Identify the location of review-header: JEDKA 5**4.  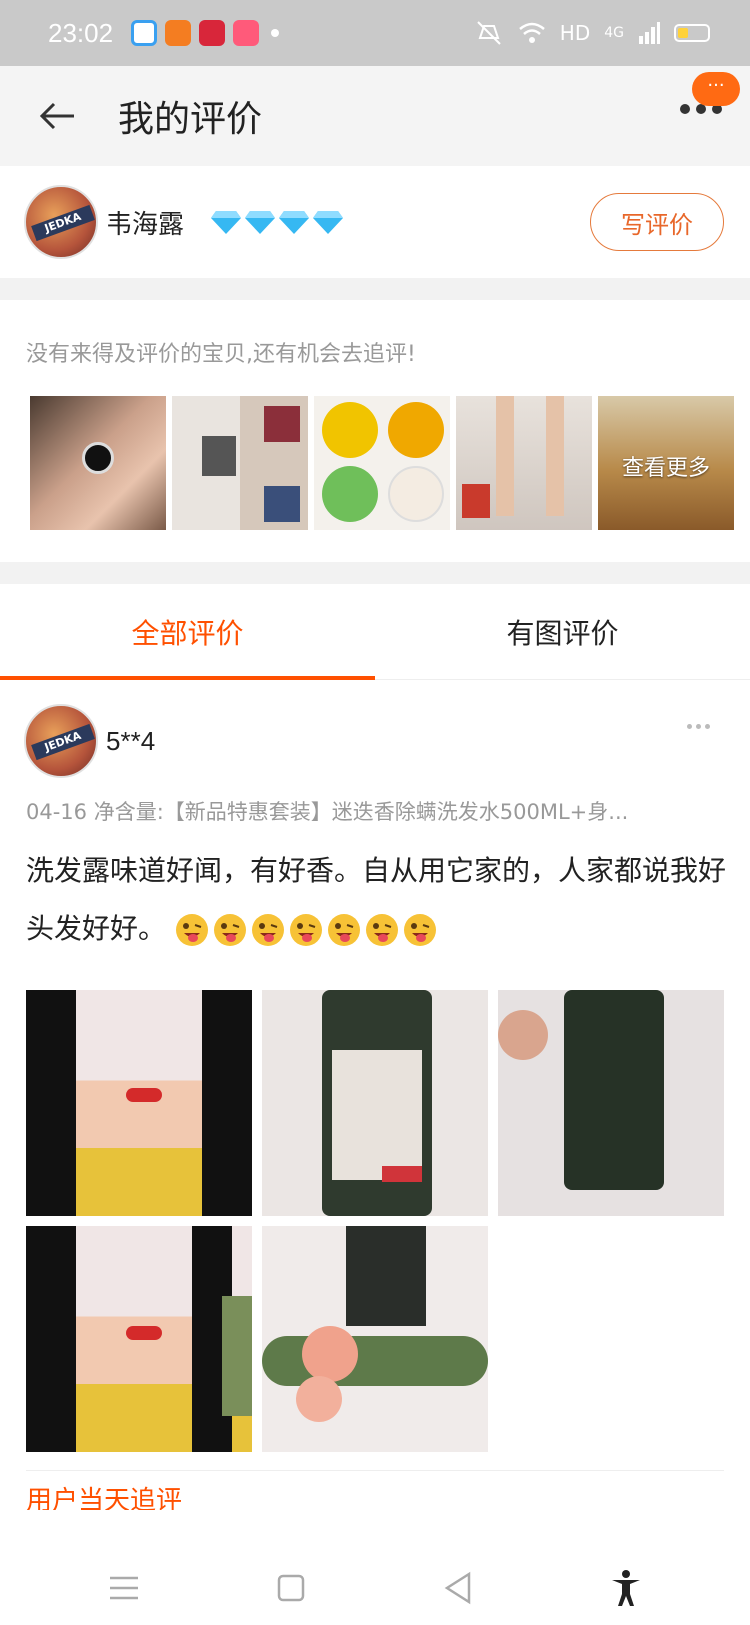
(77, 741).